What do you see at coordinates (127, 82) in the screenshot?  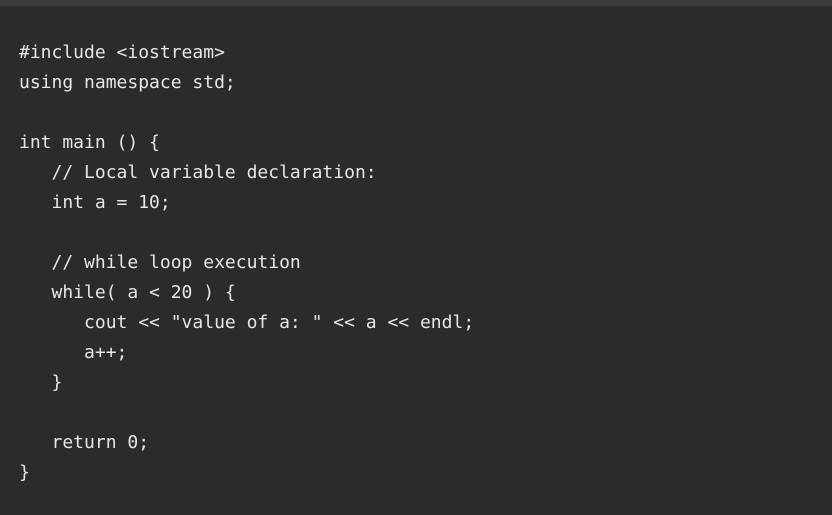 I see `code-line-2: using namespace std;` at bounding box center [127, 82].